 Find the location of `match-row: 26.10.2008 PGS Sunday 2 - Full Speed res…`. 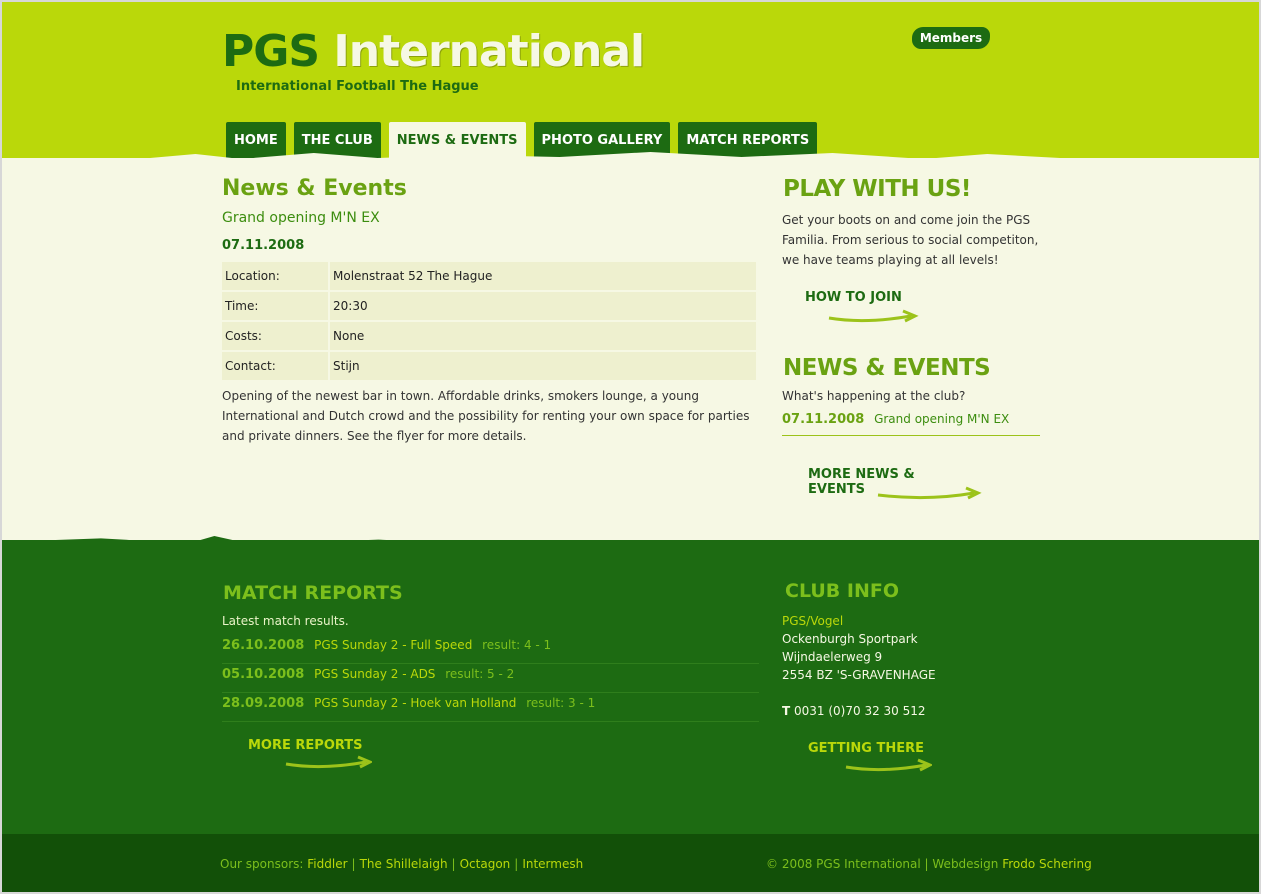

match-row: 26.10.2008 PGS Sunday 2 - Full Speed res… is located at coordinates (490, 650).